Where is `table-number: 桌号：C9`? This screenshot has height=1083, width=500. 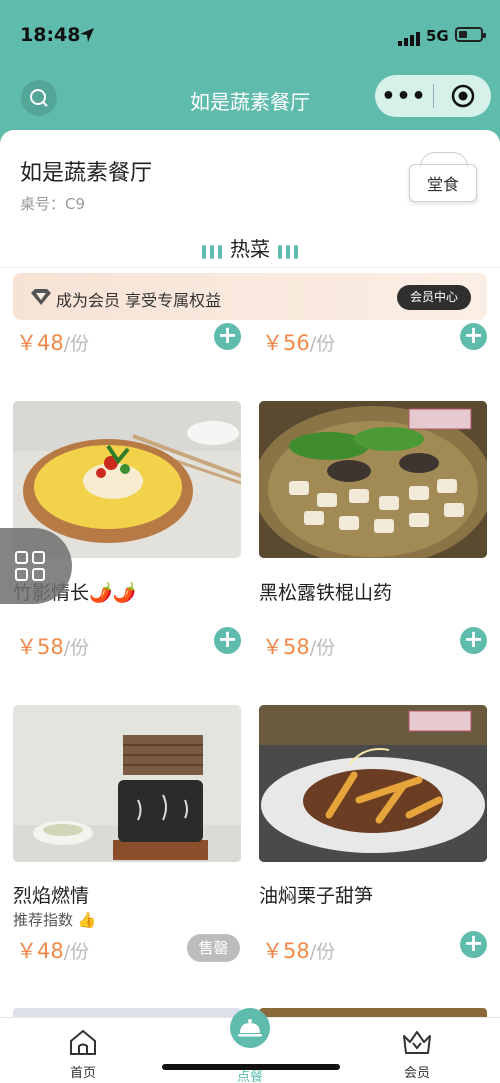 table-number: 桌号：C9 is located at coordinates (53, 204).